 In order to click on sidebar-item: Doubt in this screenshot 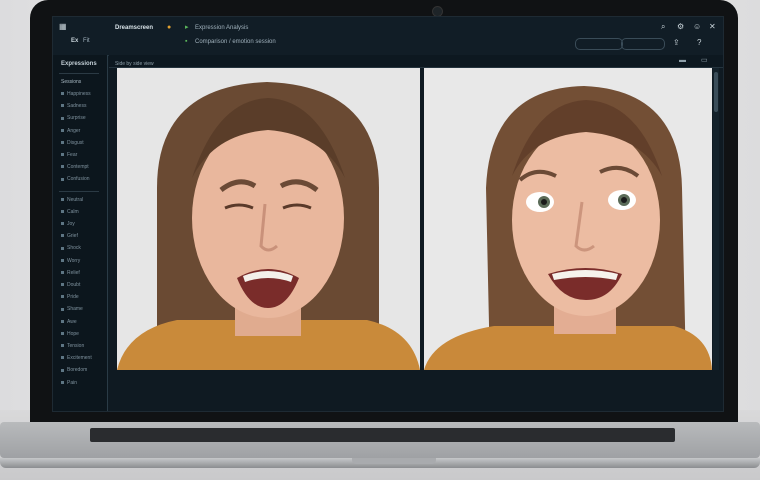, I will do `click(70, 285)`.